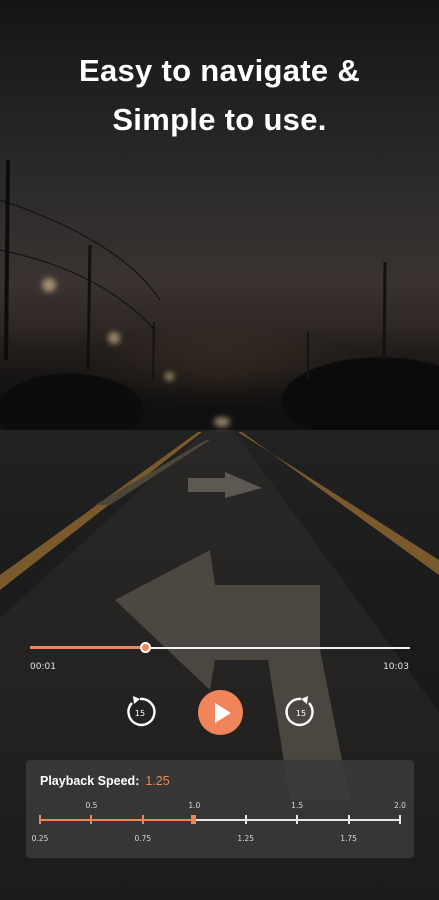 The width and height of the screenshot is (439, 900). I want to click on distant-headlight, so click(222, 422).